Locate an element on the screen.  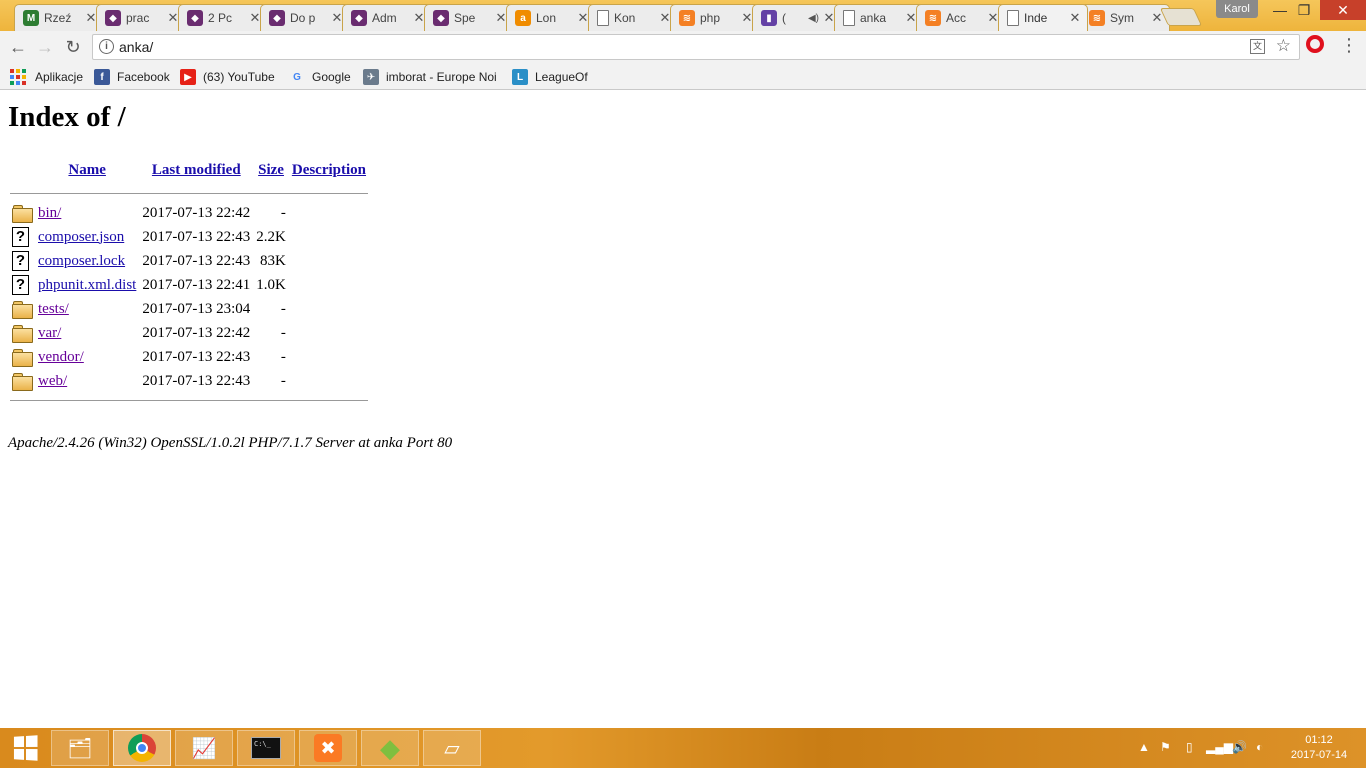
sort-by-name-link: Name is located at coordinates (87, 170).